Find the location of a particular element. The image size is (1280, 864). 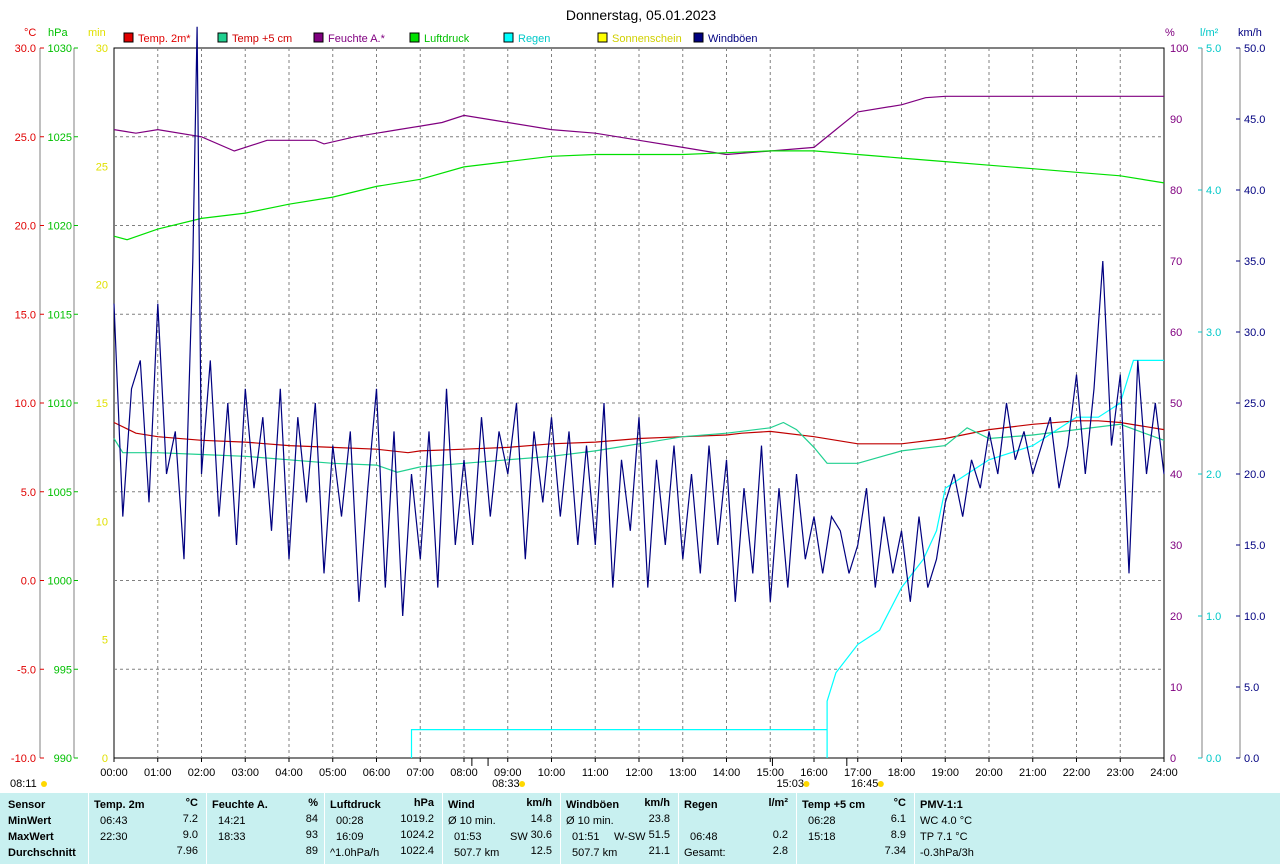

sun-axis-tick-label: 20 is located at coordinates (102, 286).